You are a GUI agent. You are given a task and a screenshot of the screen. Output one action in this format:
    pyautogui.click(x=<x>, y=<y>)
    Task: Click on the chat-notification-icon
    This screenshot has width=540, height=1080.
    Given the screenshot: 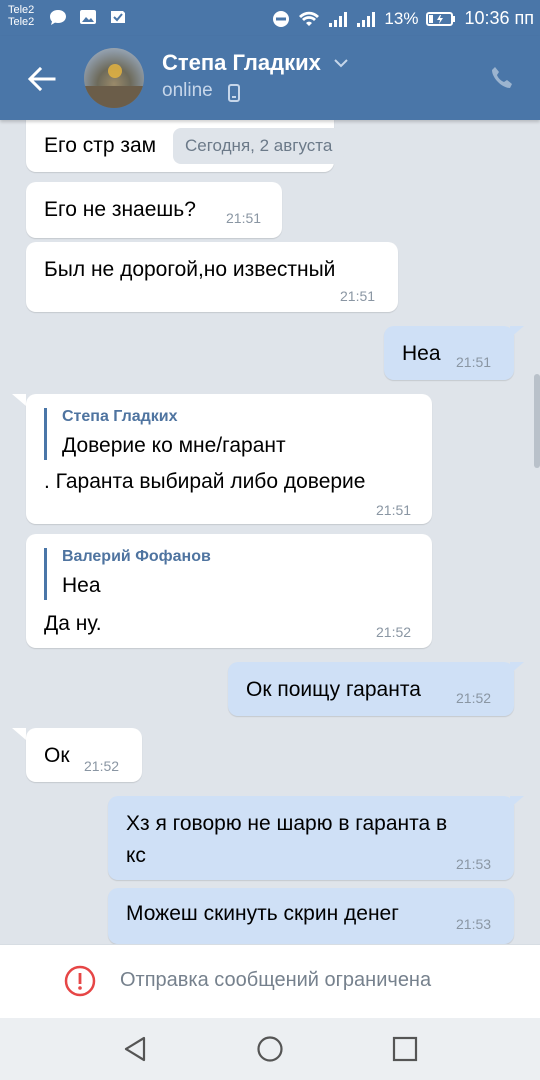 What is the action you would take?
    pyautogui.click(x=58, y=17)
    